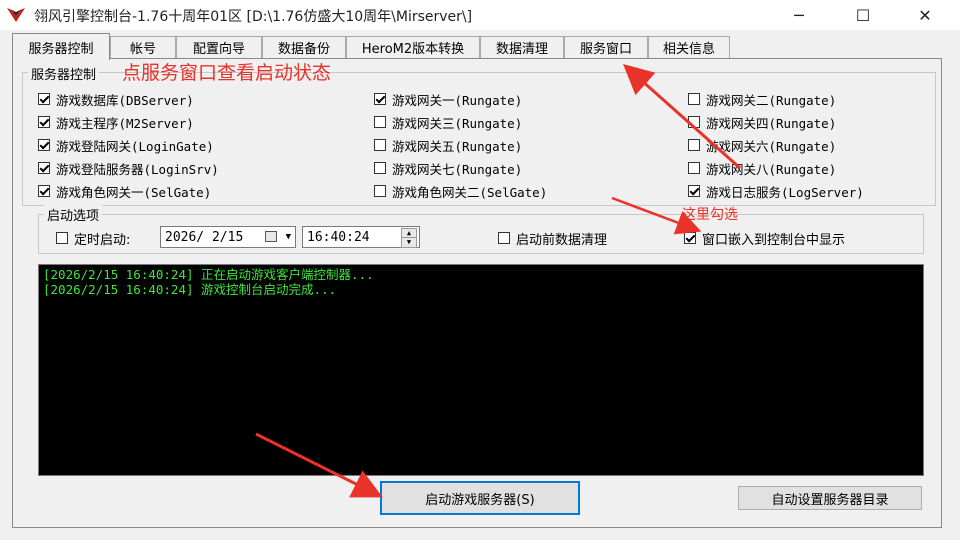 The height and width of the screenshot is (540, 960). Describe the element at coordinates (204, 237) in the screenshot. I see `date-value: 2026/ 2/15` at that location.